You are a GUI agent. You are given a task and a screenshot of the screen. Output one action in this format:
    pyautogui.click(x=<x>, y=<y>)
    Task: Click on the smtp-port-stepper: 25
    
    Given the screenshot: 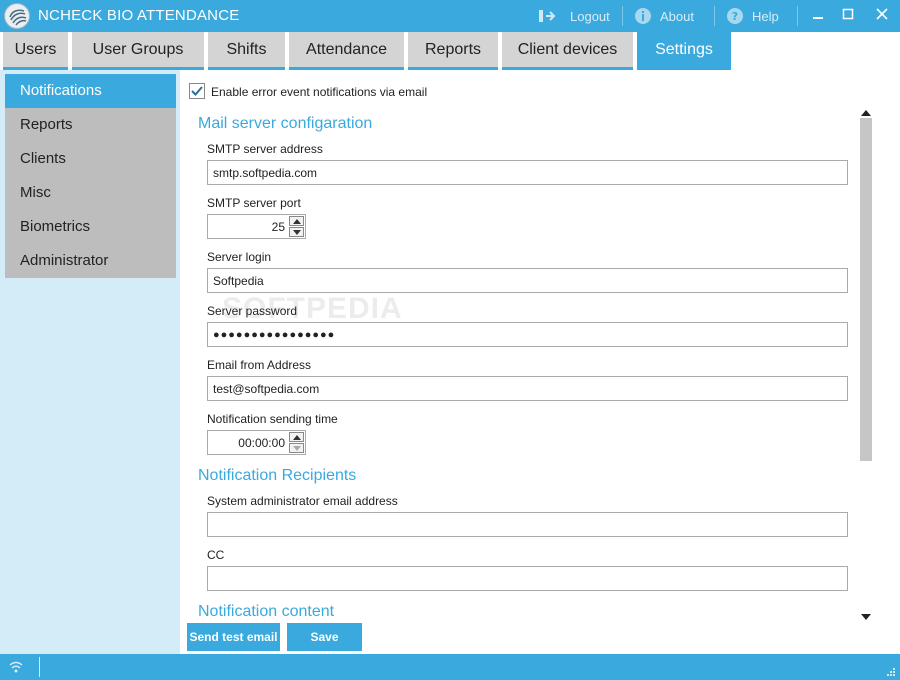 What is the action you would take?
    pyautogui.click(x=256, y=226)
    